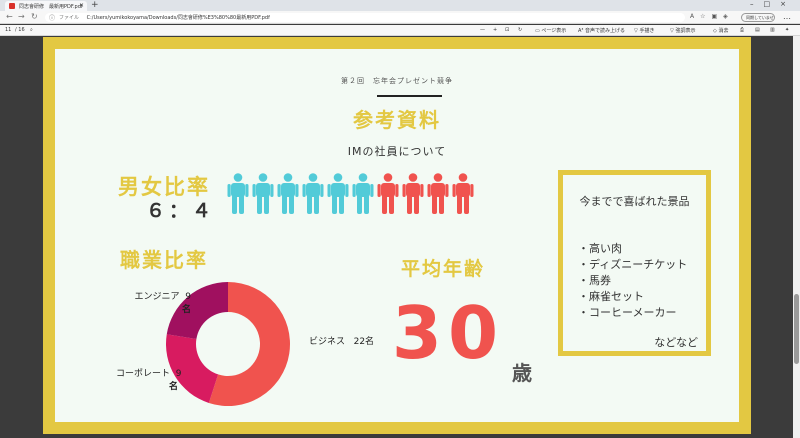 This screenshot has width=800, height=438. Describe the element at coordinates (364, 342) in the screenshot. I see `donut-label-business-count: 22名` at that location.